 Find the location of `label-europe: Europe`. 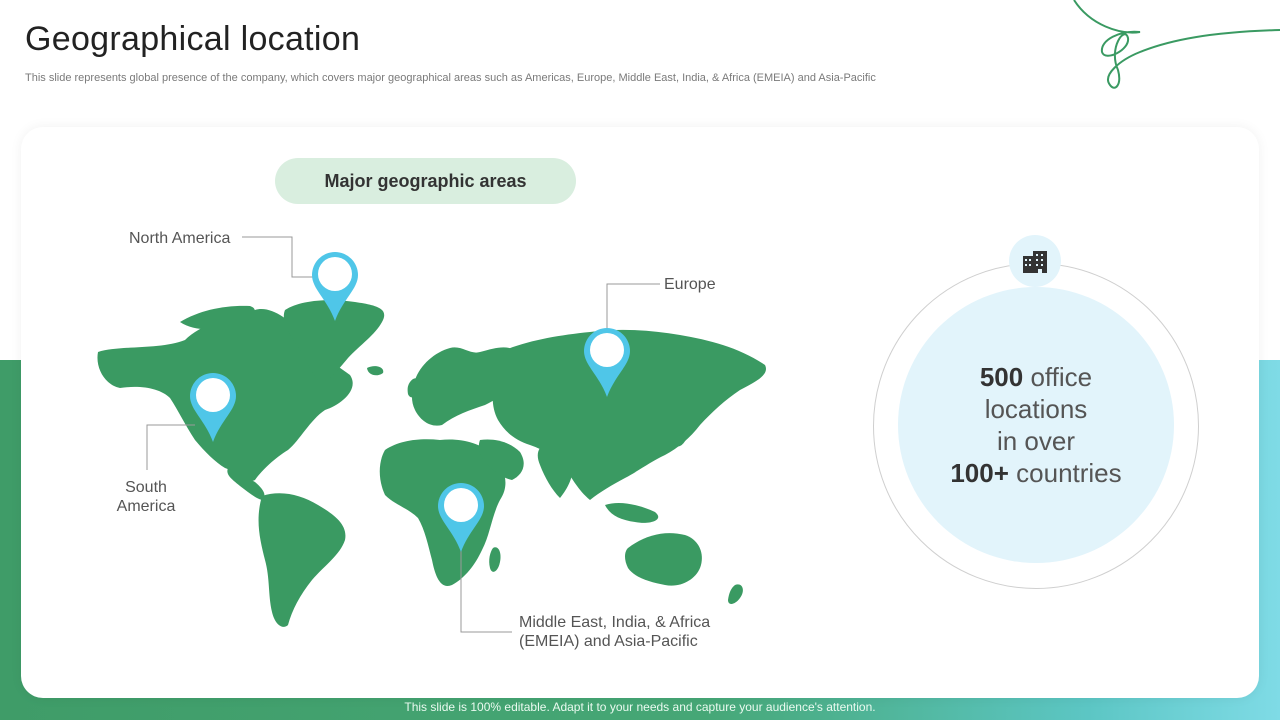

label-europe: Europe is located at coordinates (690, 284).